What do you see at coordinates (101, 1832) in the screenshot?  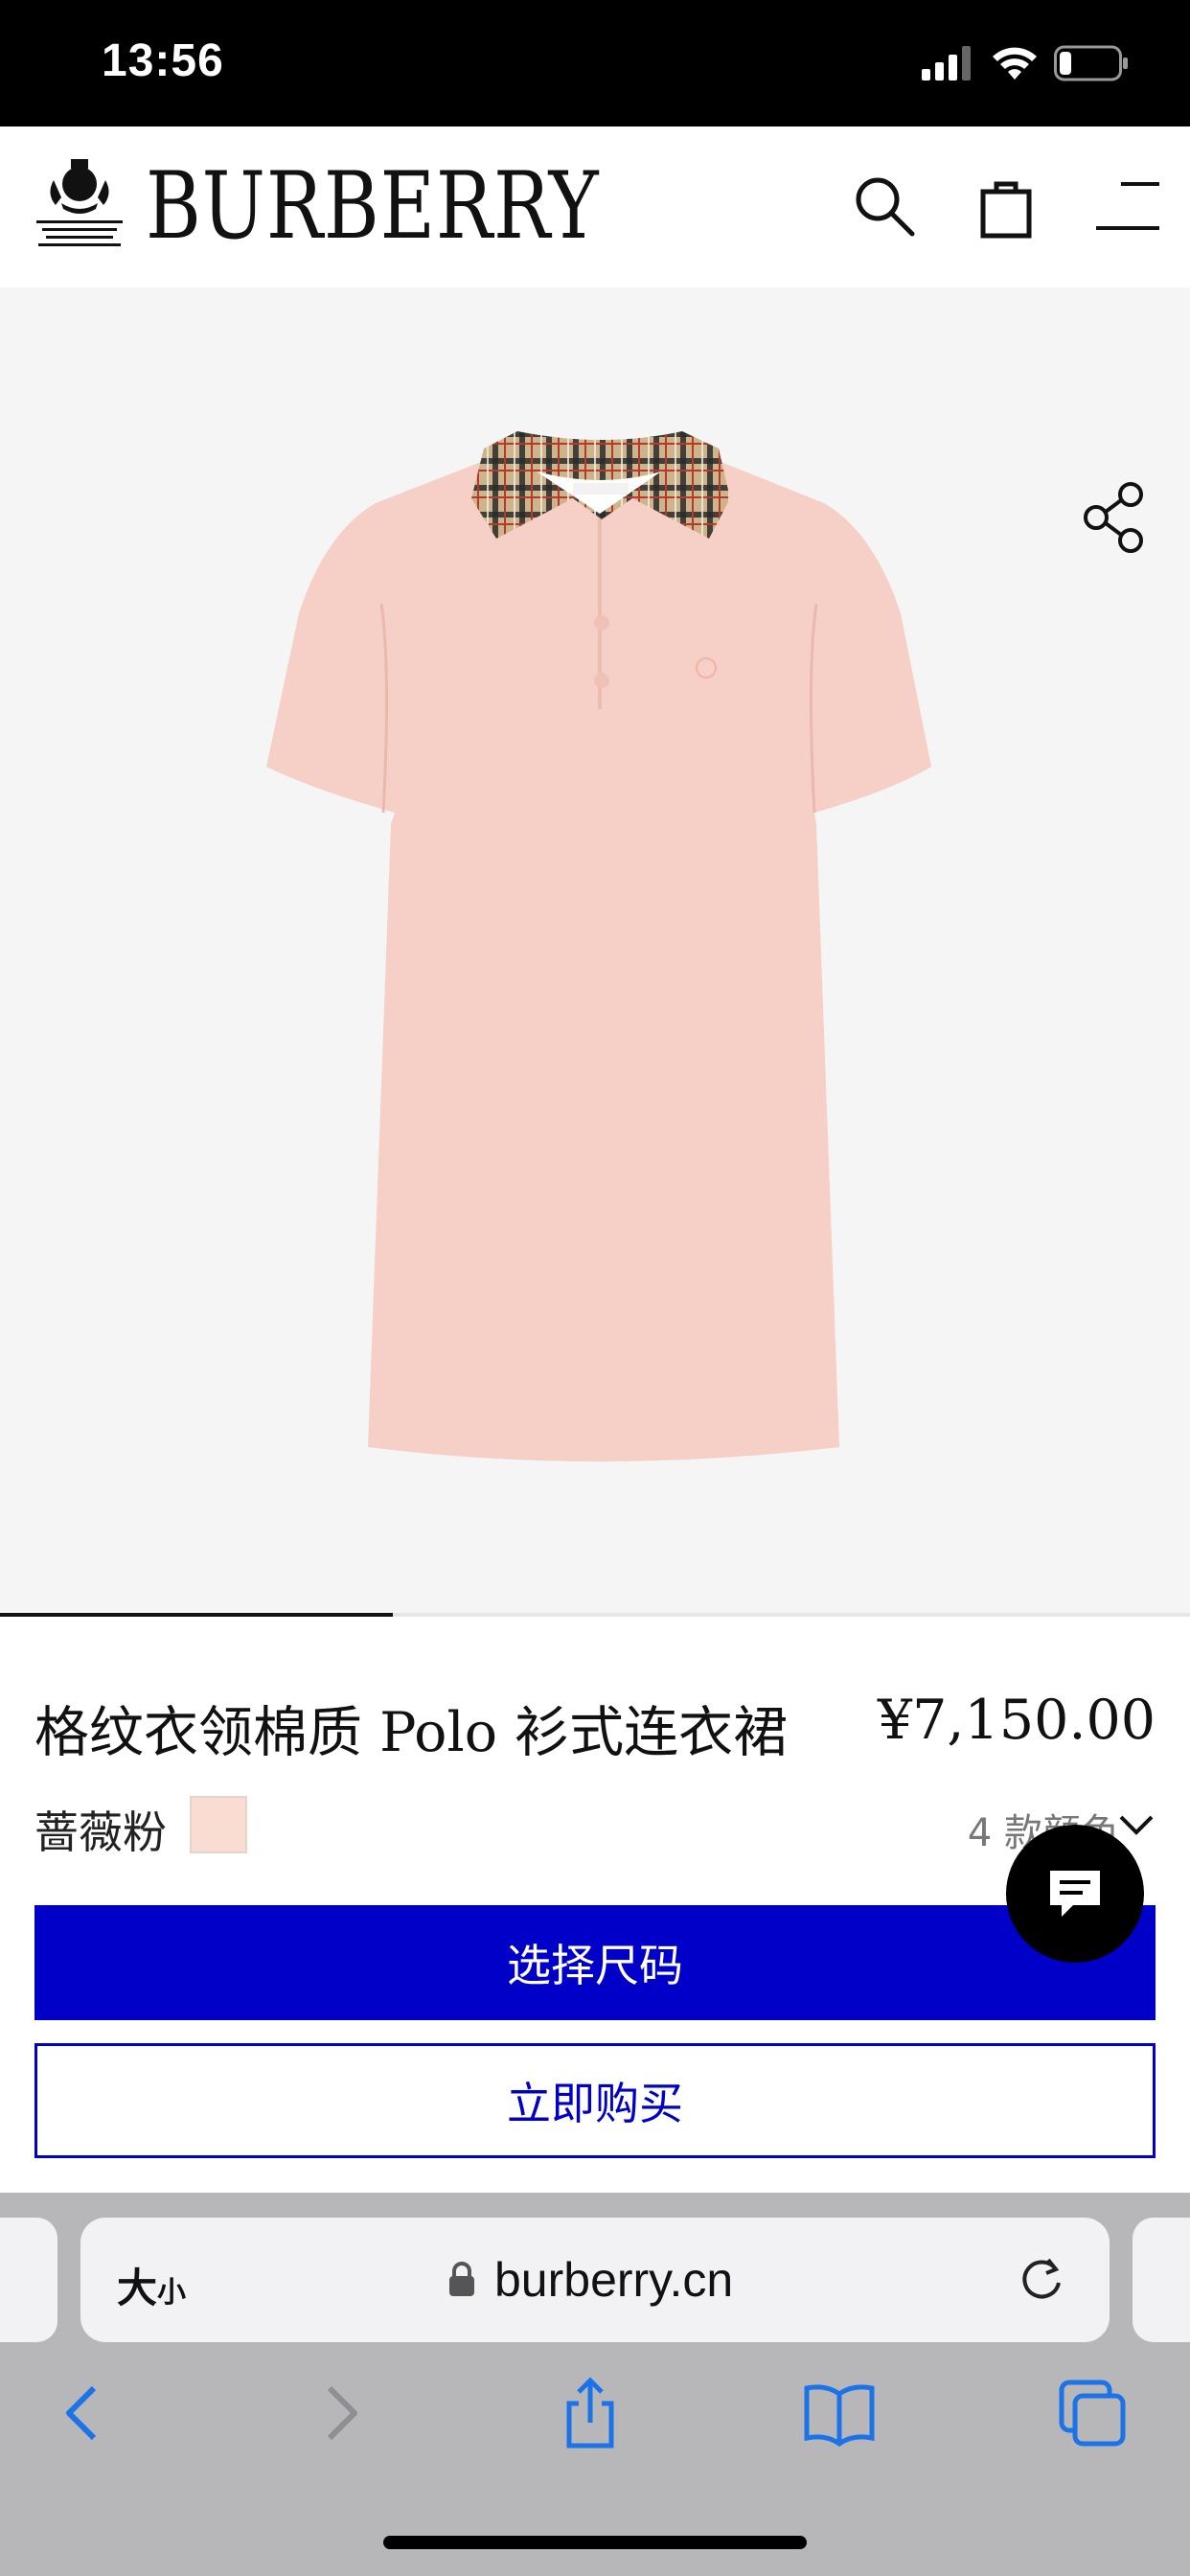 I see `selected-color-name: 蔷薇粉` at bounding box center [101, 1832].